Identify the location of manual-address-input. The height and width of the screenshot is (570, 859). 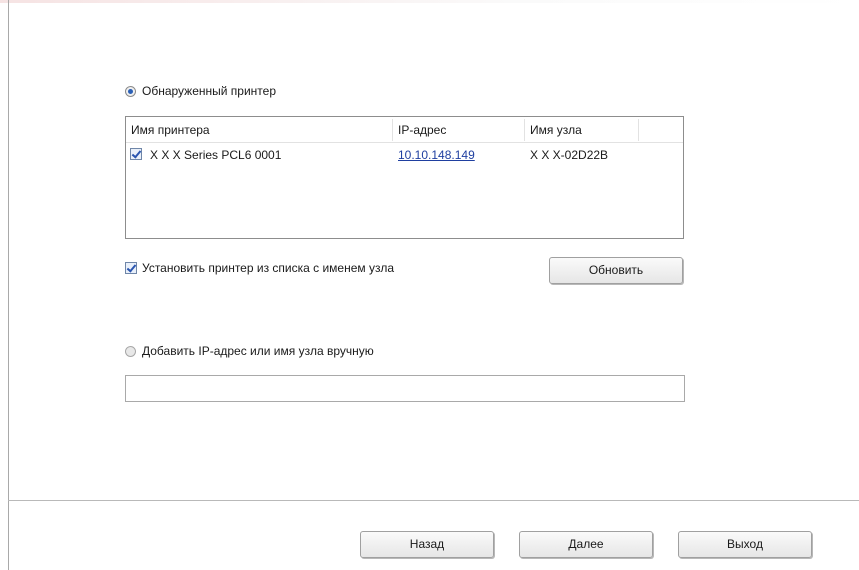
(405, 388).